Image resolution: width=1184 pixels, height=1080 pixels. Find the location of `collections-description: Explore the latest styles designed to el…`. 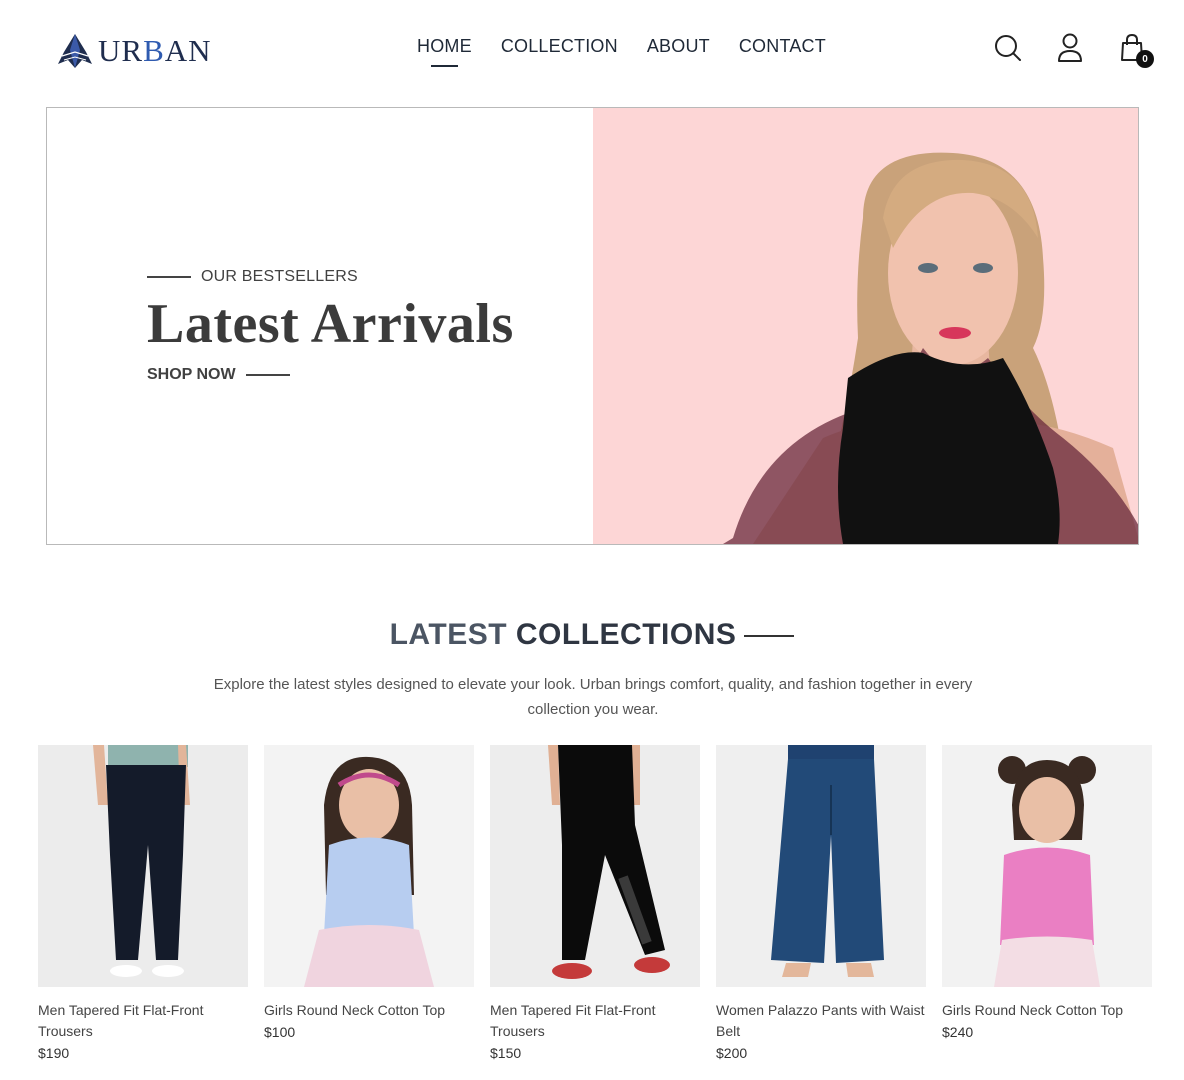

collections-description: Explore the latest styles designed to el… is located at coordinates (593, 697).